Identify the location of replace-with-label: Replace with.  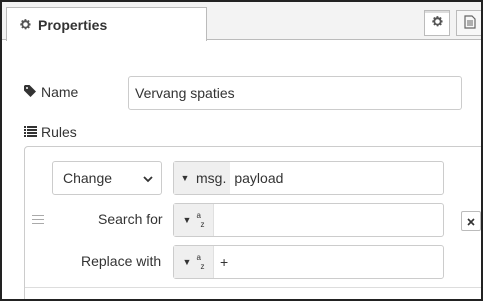
(121, 261).